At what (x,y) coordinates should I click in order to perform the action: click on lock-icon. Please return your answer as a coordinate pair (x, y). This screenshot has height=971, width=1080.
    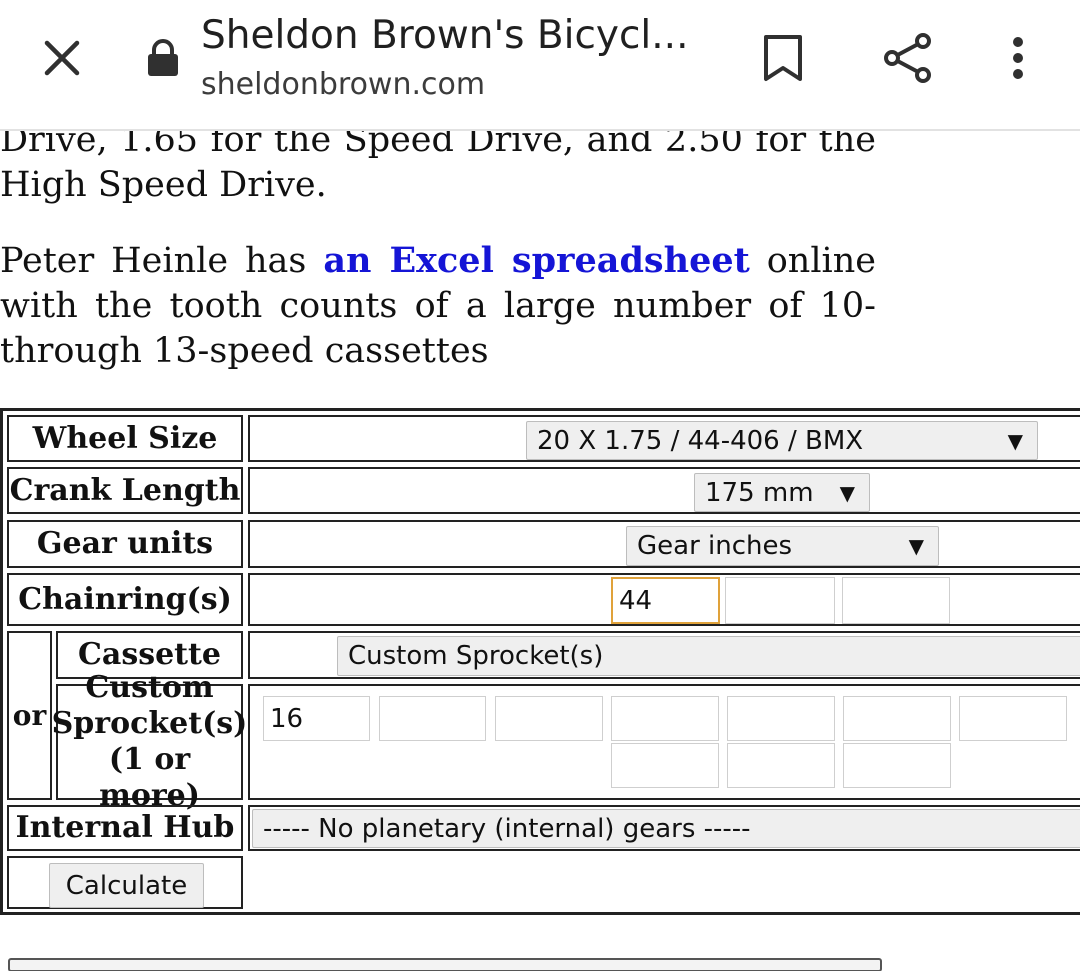
    Looking at the image, I should click on (163, 58).